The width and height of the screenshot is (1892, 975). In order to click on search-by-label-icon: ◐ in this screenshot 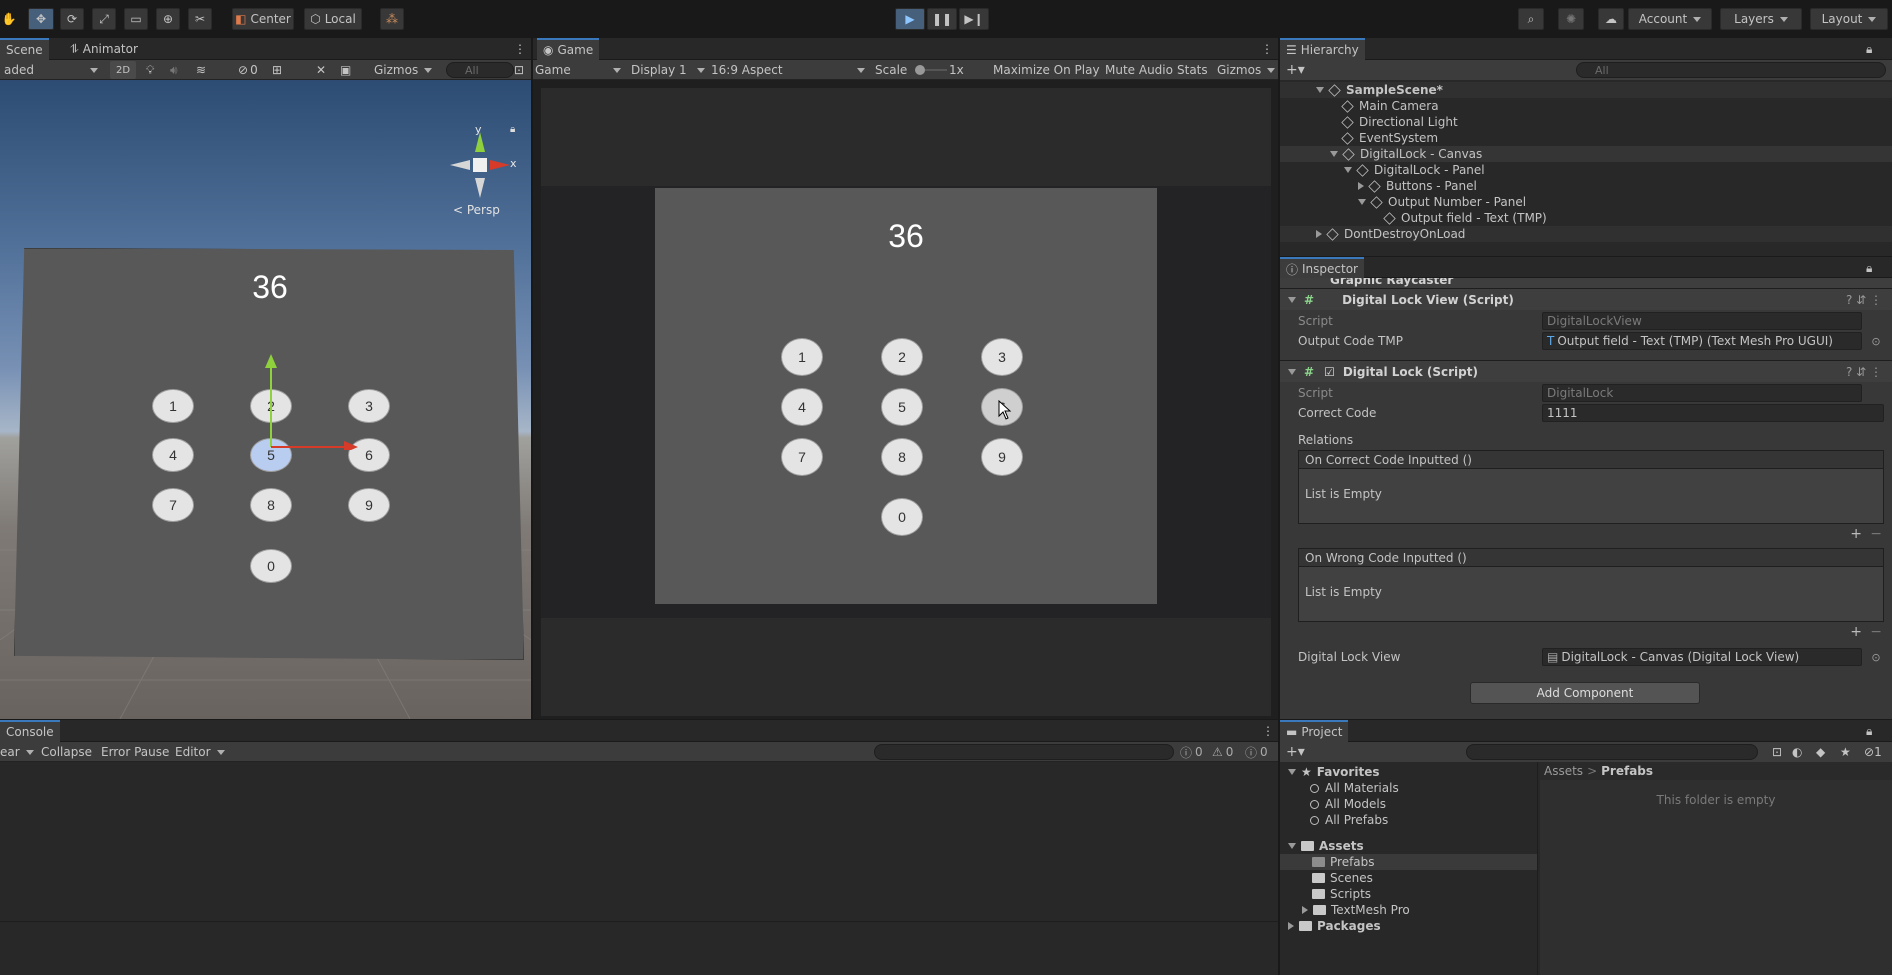, I will do `click(1797, 752)`.